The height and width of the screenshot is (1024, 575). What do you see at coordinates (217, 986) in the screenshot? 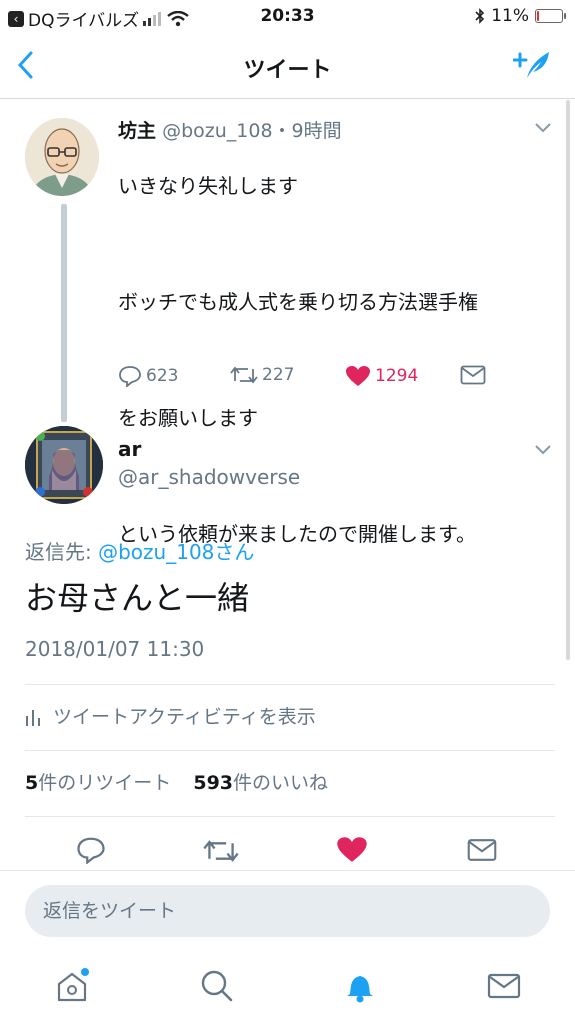
I see `search-icon` at bounding box center [217, 986].